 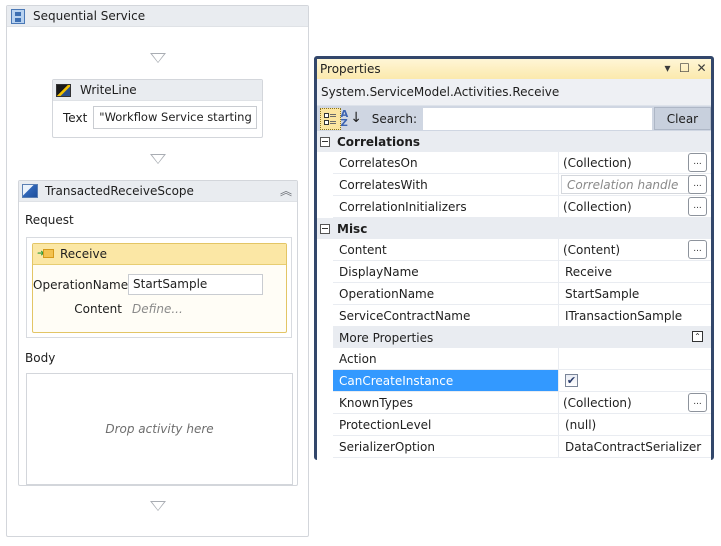 What do you see at coordinates (635, 271) in the screenshot?
I see `property-value: Receive` at bounding box center [635, 271].